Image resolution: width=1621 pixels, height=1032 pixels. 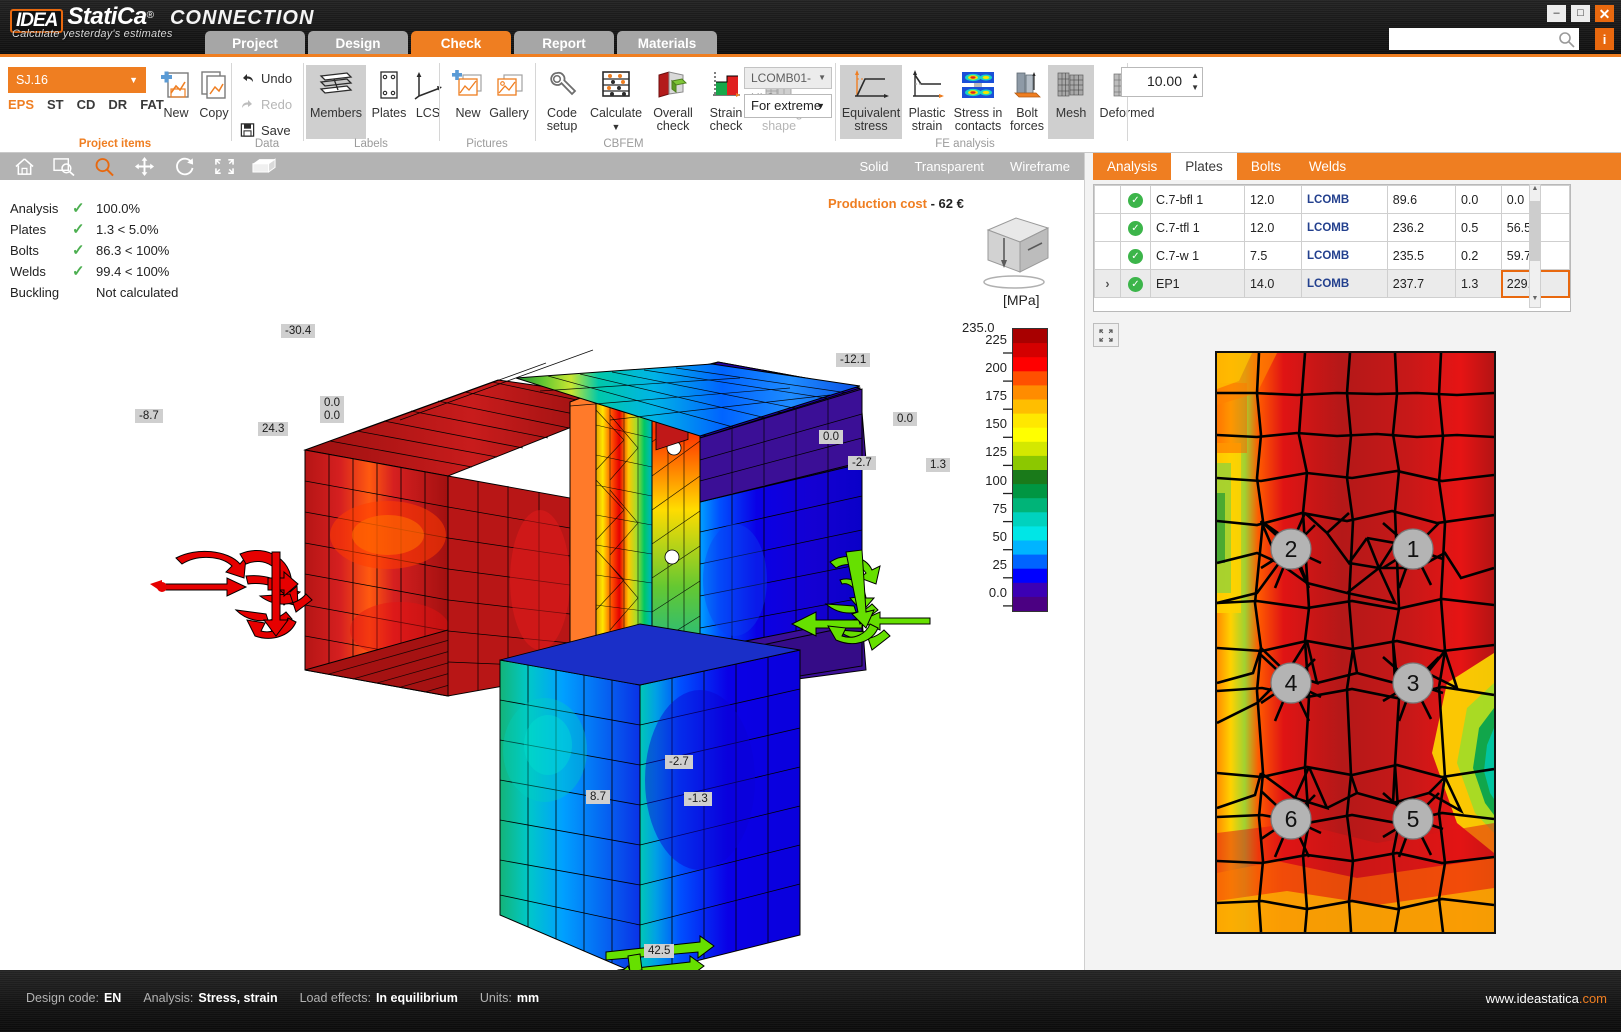 What do you see at coordinates (1132, 166) in the screenshot?
I see `tab-analysis: Analysis` at bounding box center [1132, 166].